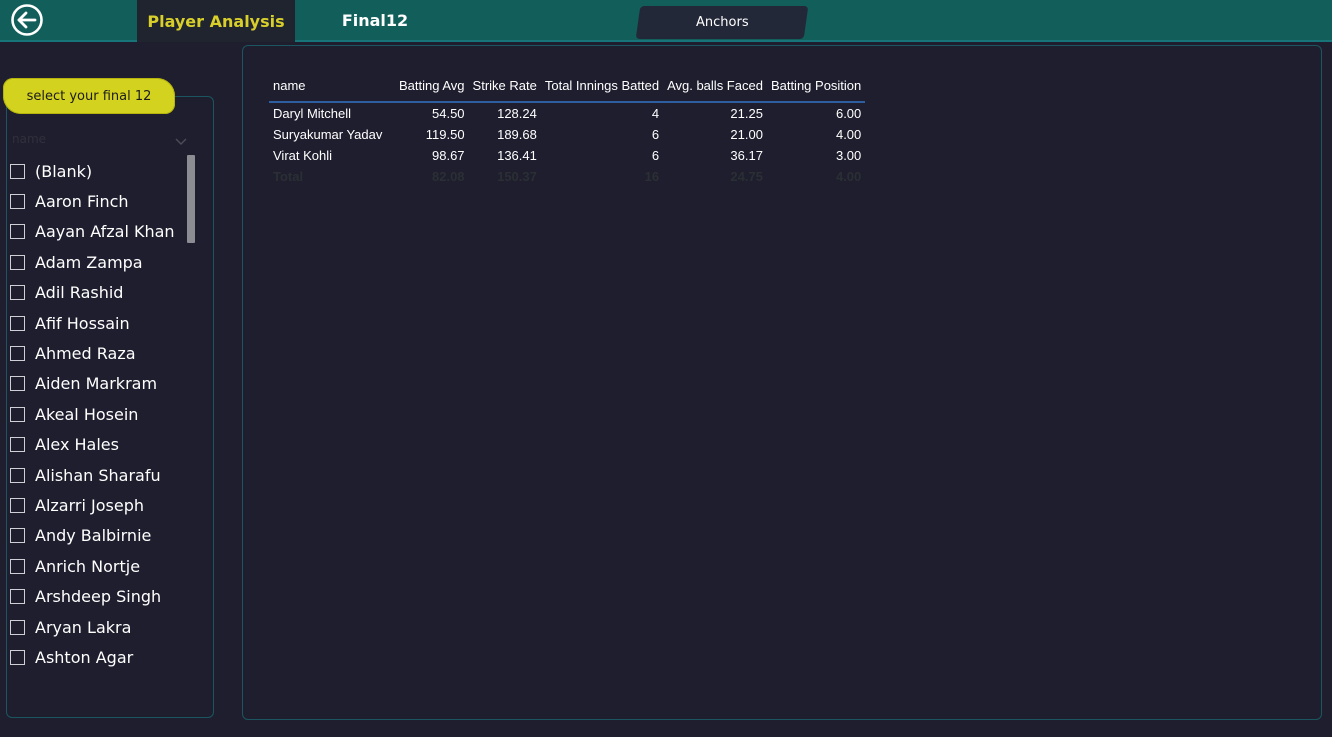 The height and width of the screenshot is (737, 1332). What do you see at coordinates (746, 176) in the screenshot?
I see `total-cell: 24.75` at bounding box center [746, 176].